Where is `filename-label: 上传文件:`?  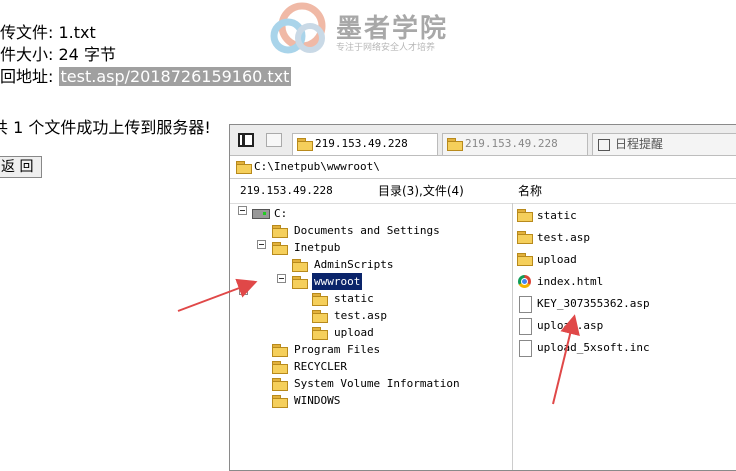 filename-label: 上传文件: is located at coordinates (27, 32).